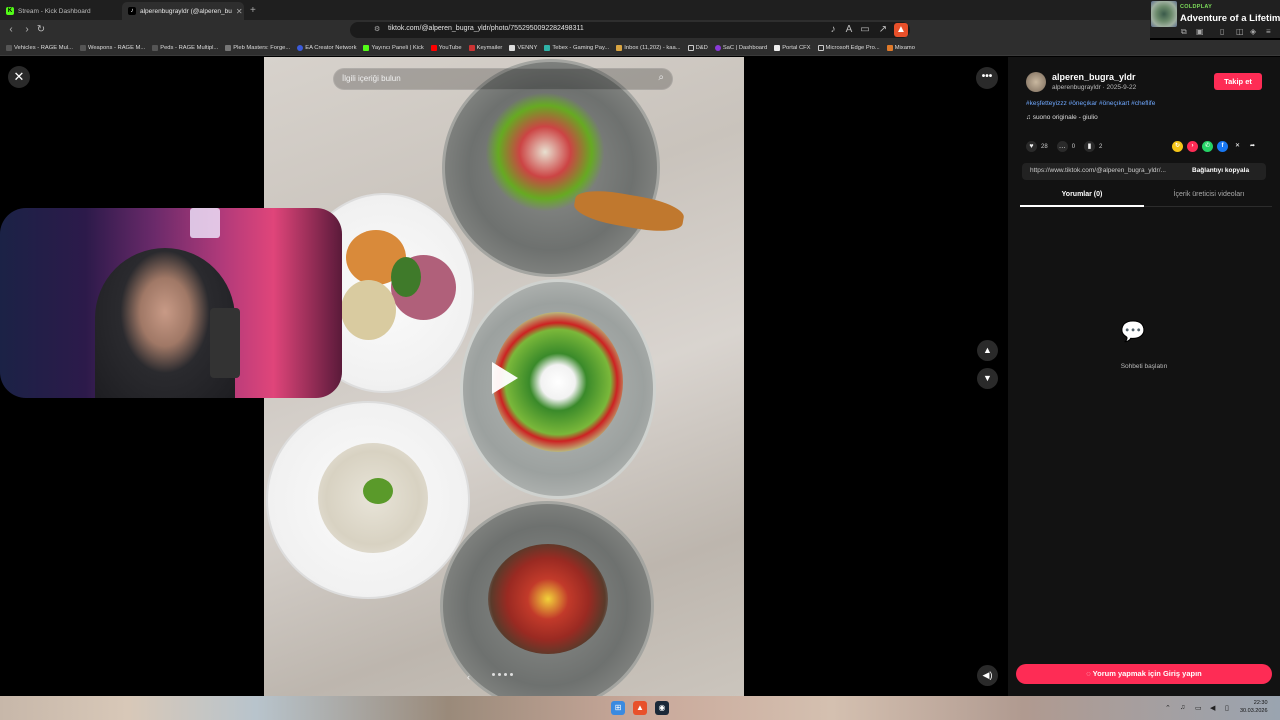 This screenshot has height=720, width=1280. I want to click on share-arrow-icon: ➦, so click(1252, 146).